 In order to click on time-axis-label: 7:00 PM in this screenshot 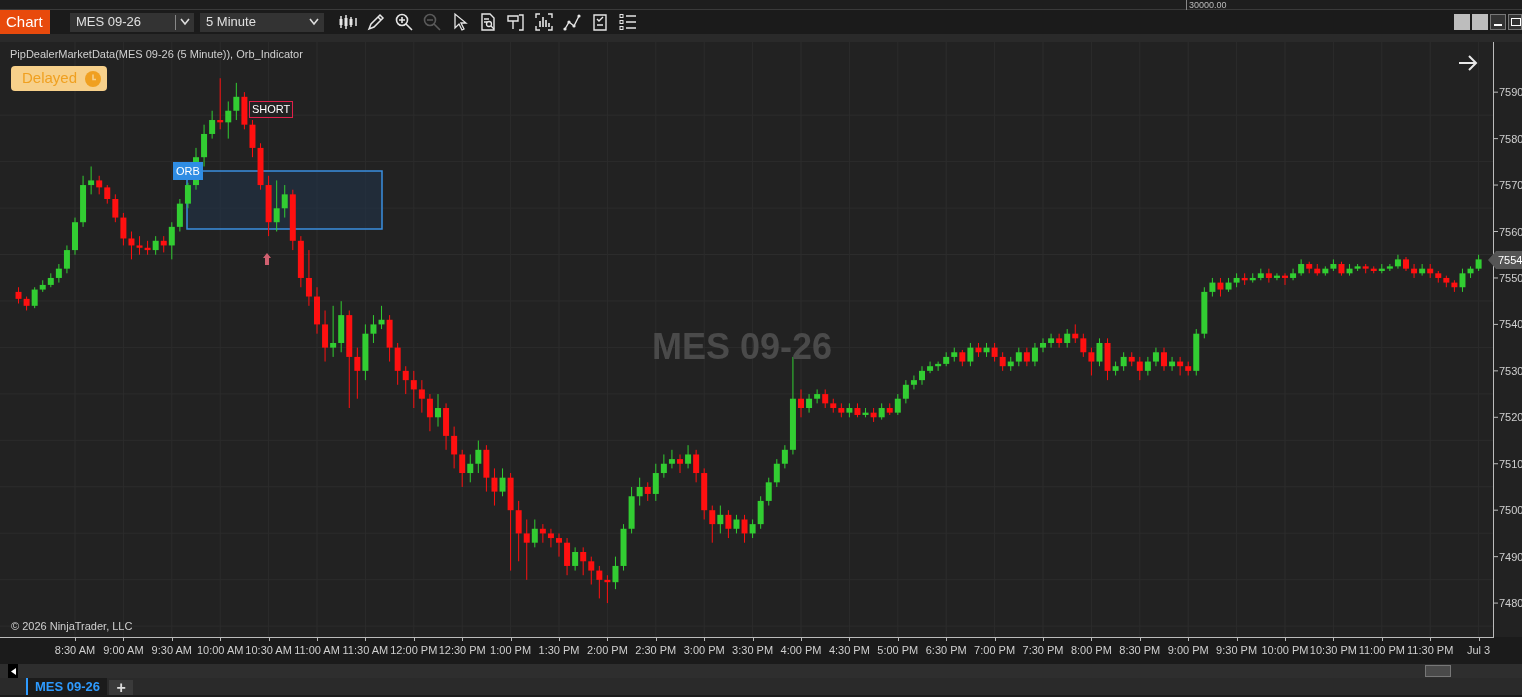, I will do `click(995, 650)`.